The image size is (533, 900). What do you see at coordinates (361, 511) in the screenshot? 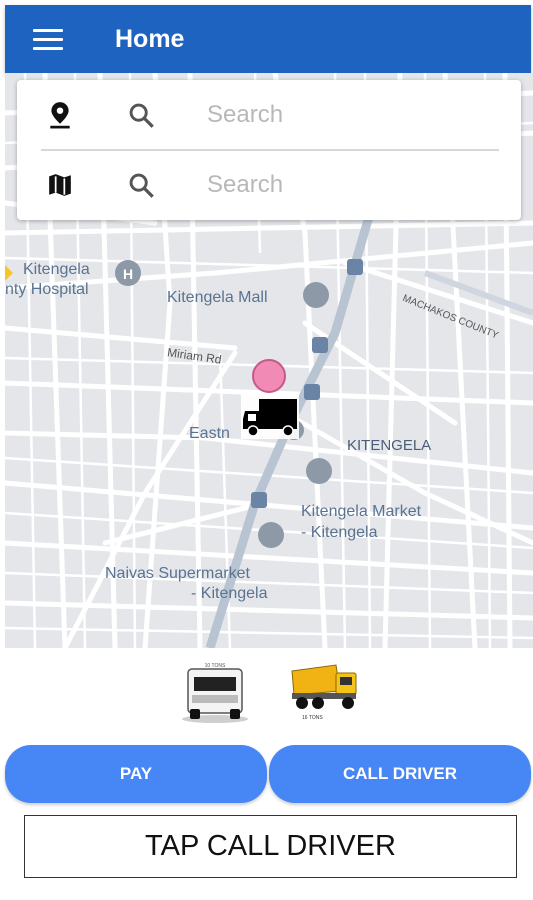
I see `map-label: Kitengela Market` at bounding box center [361, 511].